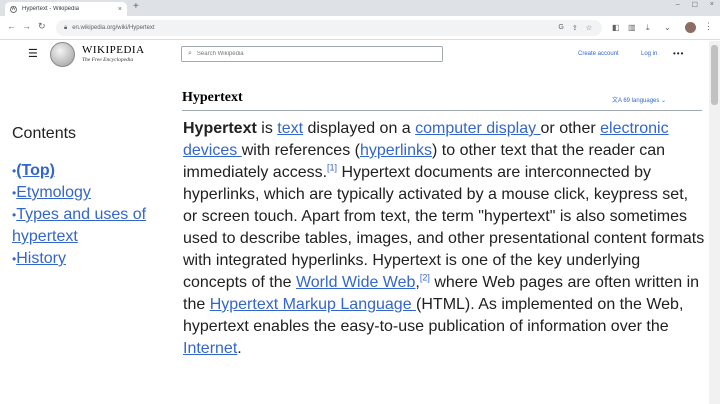 The height and width of the screenshot is (404, 720). What do you see at coordinates (92, 193) in the screenshot?
I see `toc-item-etymology: •Etymology` at bounding box center [92, 193].